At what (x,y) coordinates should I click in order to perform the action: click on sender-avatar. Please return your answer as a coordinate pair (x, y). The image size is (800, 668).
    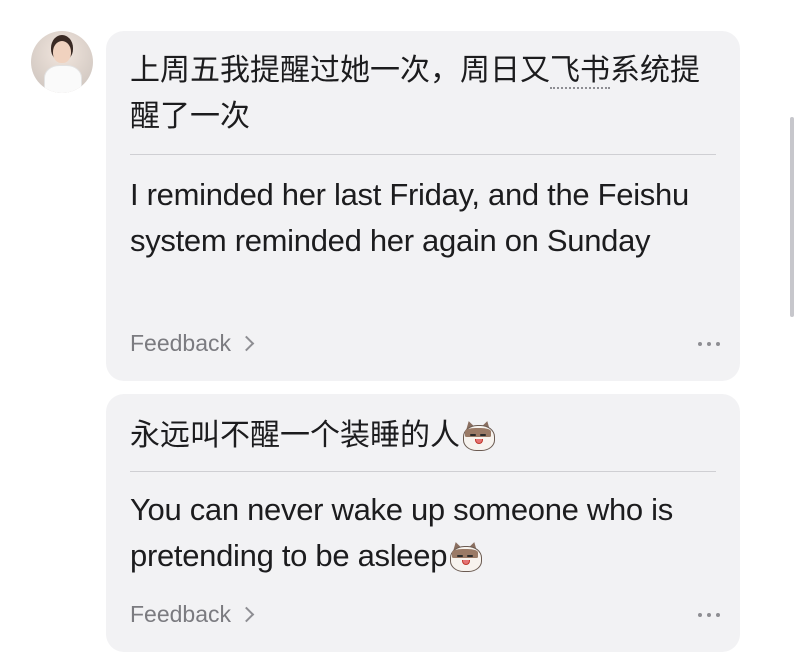
    Looking at the image, I should click on (62, 62).